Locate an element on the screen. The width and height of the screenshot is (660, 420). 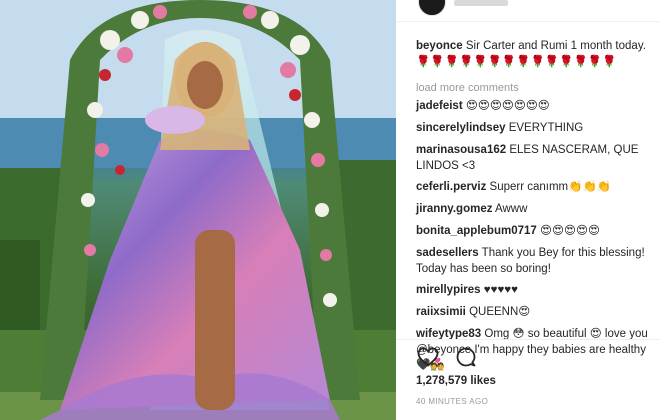
comment-item: jadefeist 😍😍😍😍😍😍😍 is located at coordinates (534, 107).